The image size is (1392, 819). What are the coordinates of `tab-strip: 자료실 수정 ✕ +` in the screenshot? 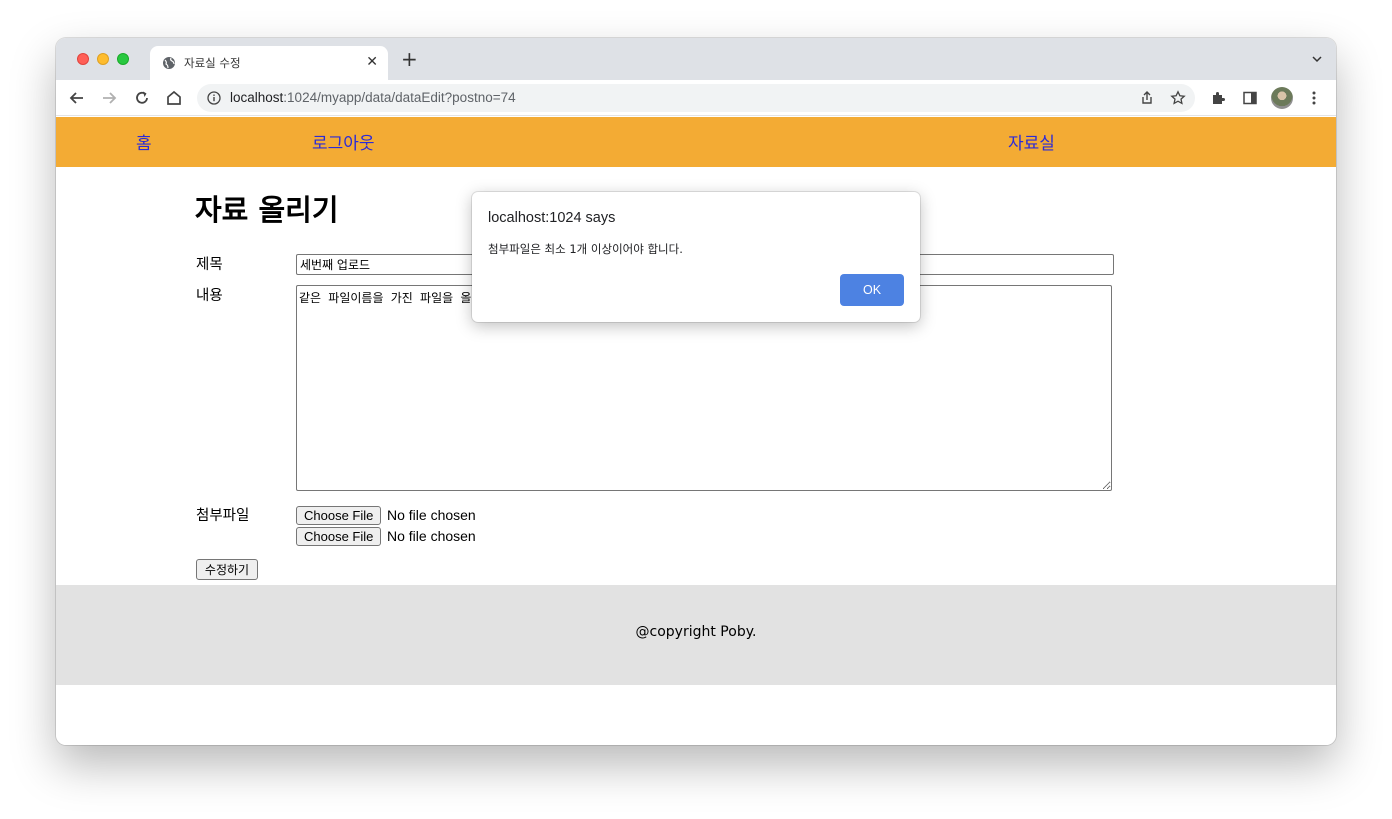 It's located at (696, 59).